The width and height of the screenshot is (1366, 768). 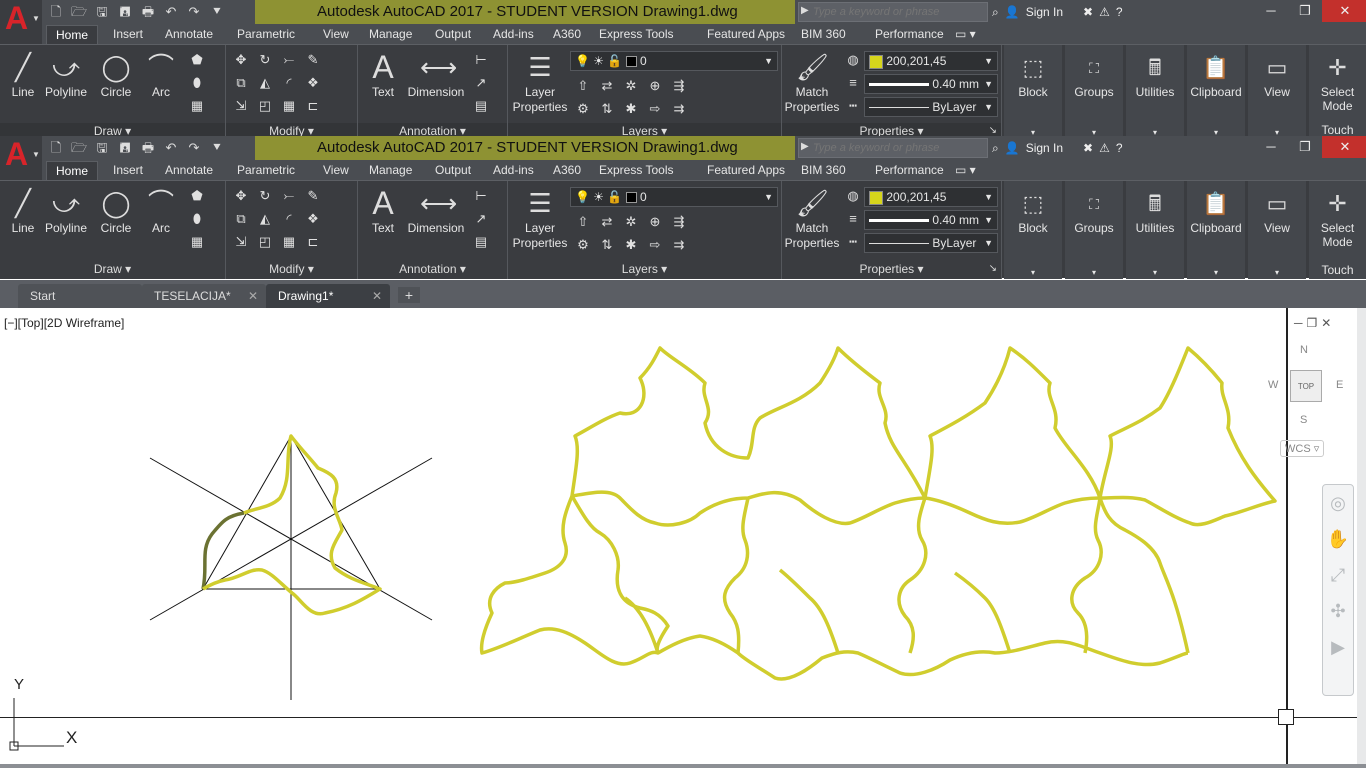 What do you see at coordinates (148, 12) in the screenshot?
I see `plot-icon: 🖶` at bounding box center [148, 12].